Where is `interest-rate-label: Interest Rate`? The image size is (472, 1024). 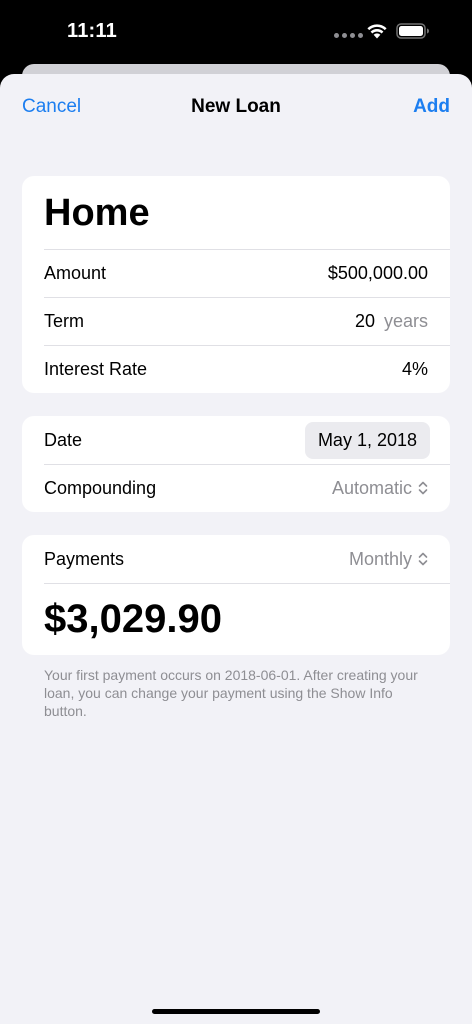
interest-rate-label: Interest Rate is located at coordinates (96, 368).